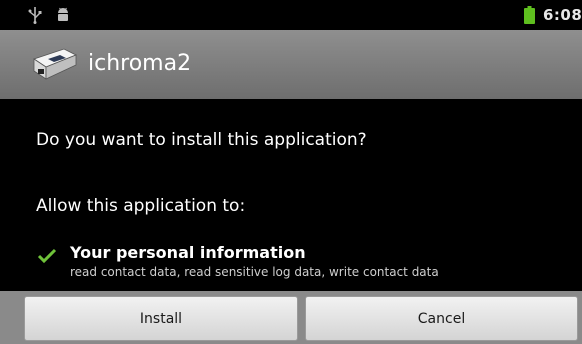 Image resolution: width=582 pixels, height=344 pixels. Describe the element at coordinates (140, 63) in the screenshot. I see `app-title: ichroma2` at that location.